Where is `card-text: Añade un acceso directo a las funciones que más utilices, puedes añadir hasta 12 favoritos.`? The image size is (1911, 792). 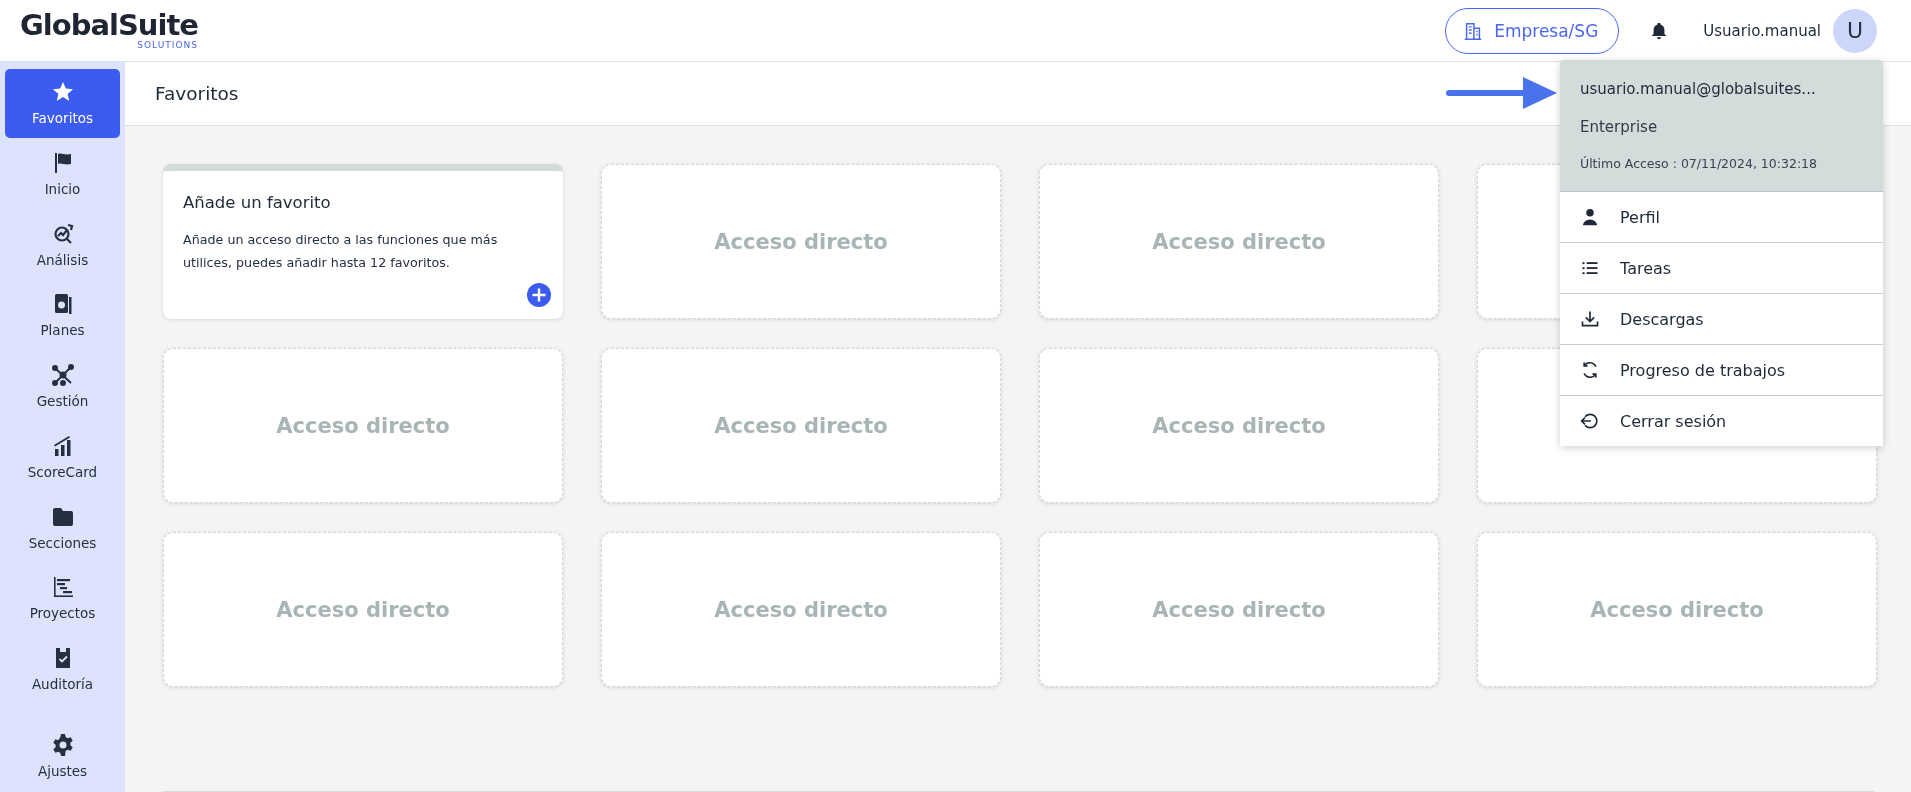 card-text: Añade un acceso directo a las funciones que más utilices, puedes añadir hasta 12 favoritos. is located at coordinates (341, 251).